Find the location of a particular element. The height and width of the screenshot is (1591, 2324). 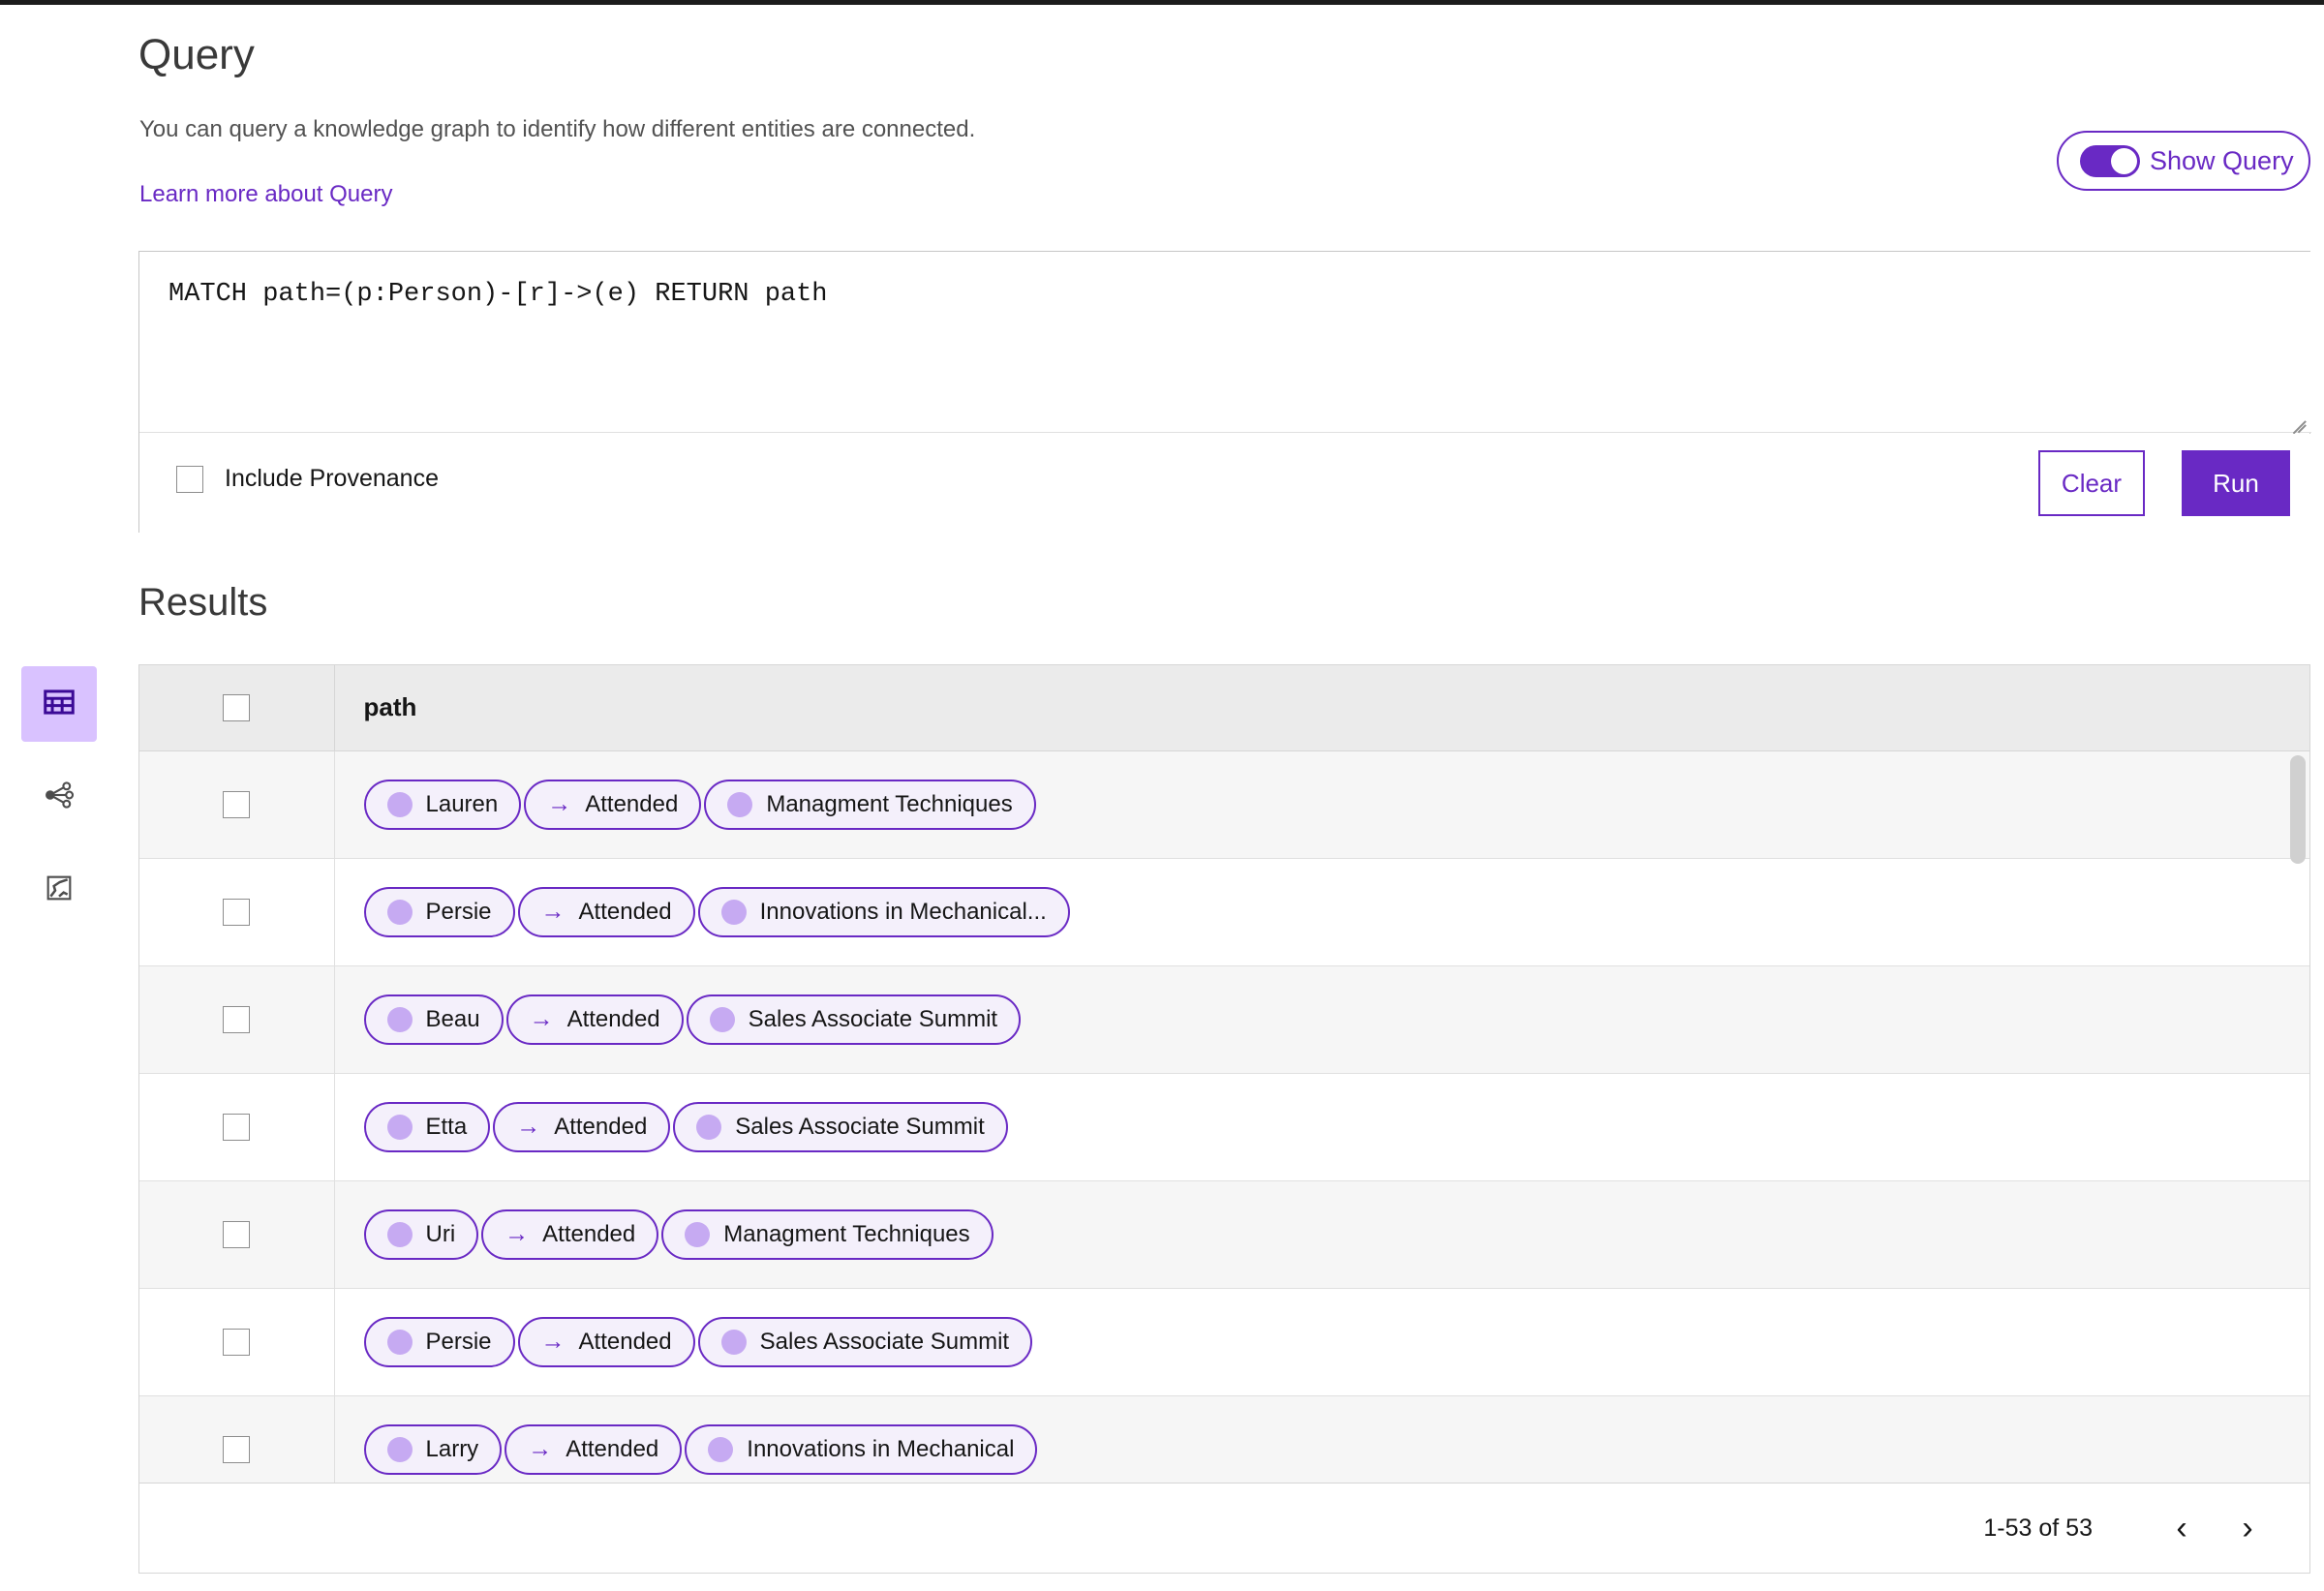

select-all-checkbox is located at coordinates (236, 707).